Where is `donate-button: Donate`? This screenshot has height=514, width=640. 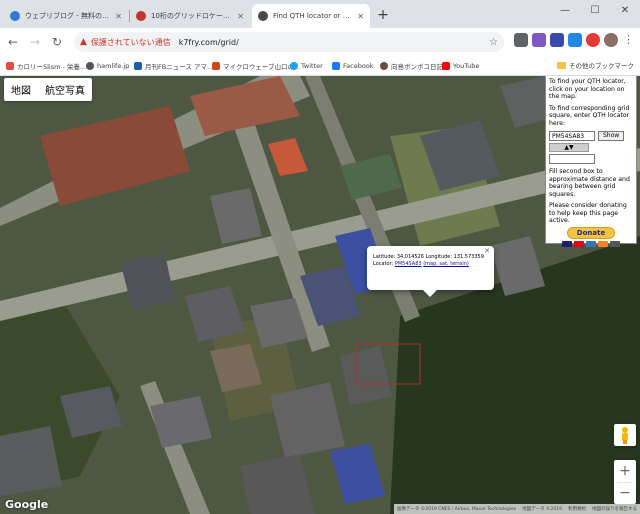 donate-button: Donate is located at coordinates (591, 232).